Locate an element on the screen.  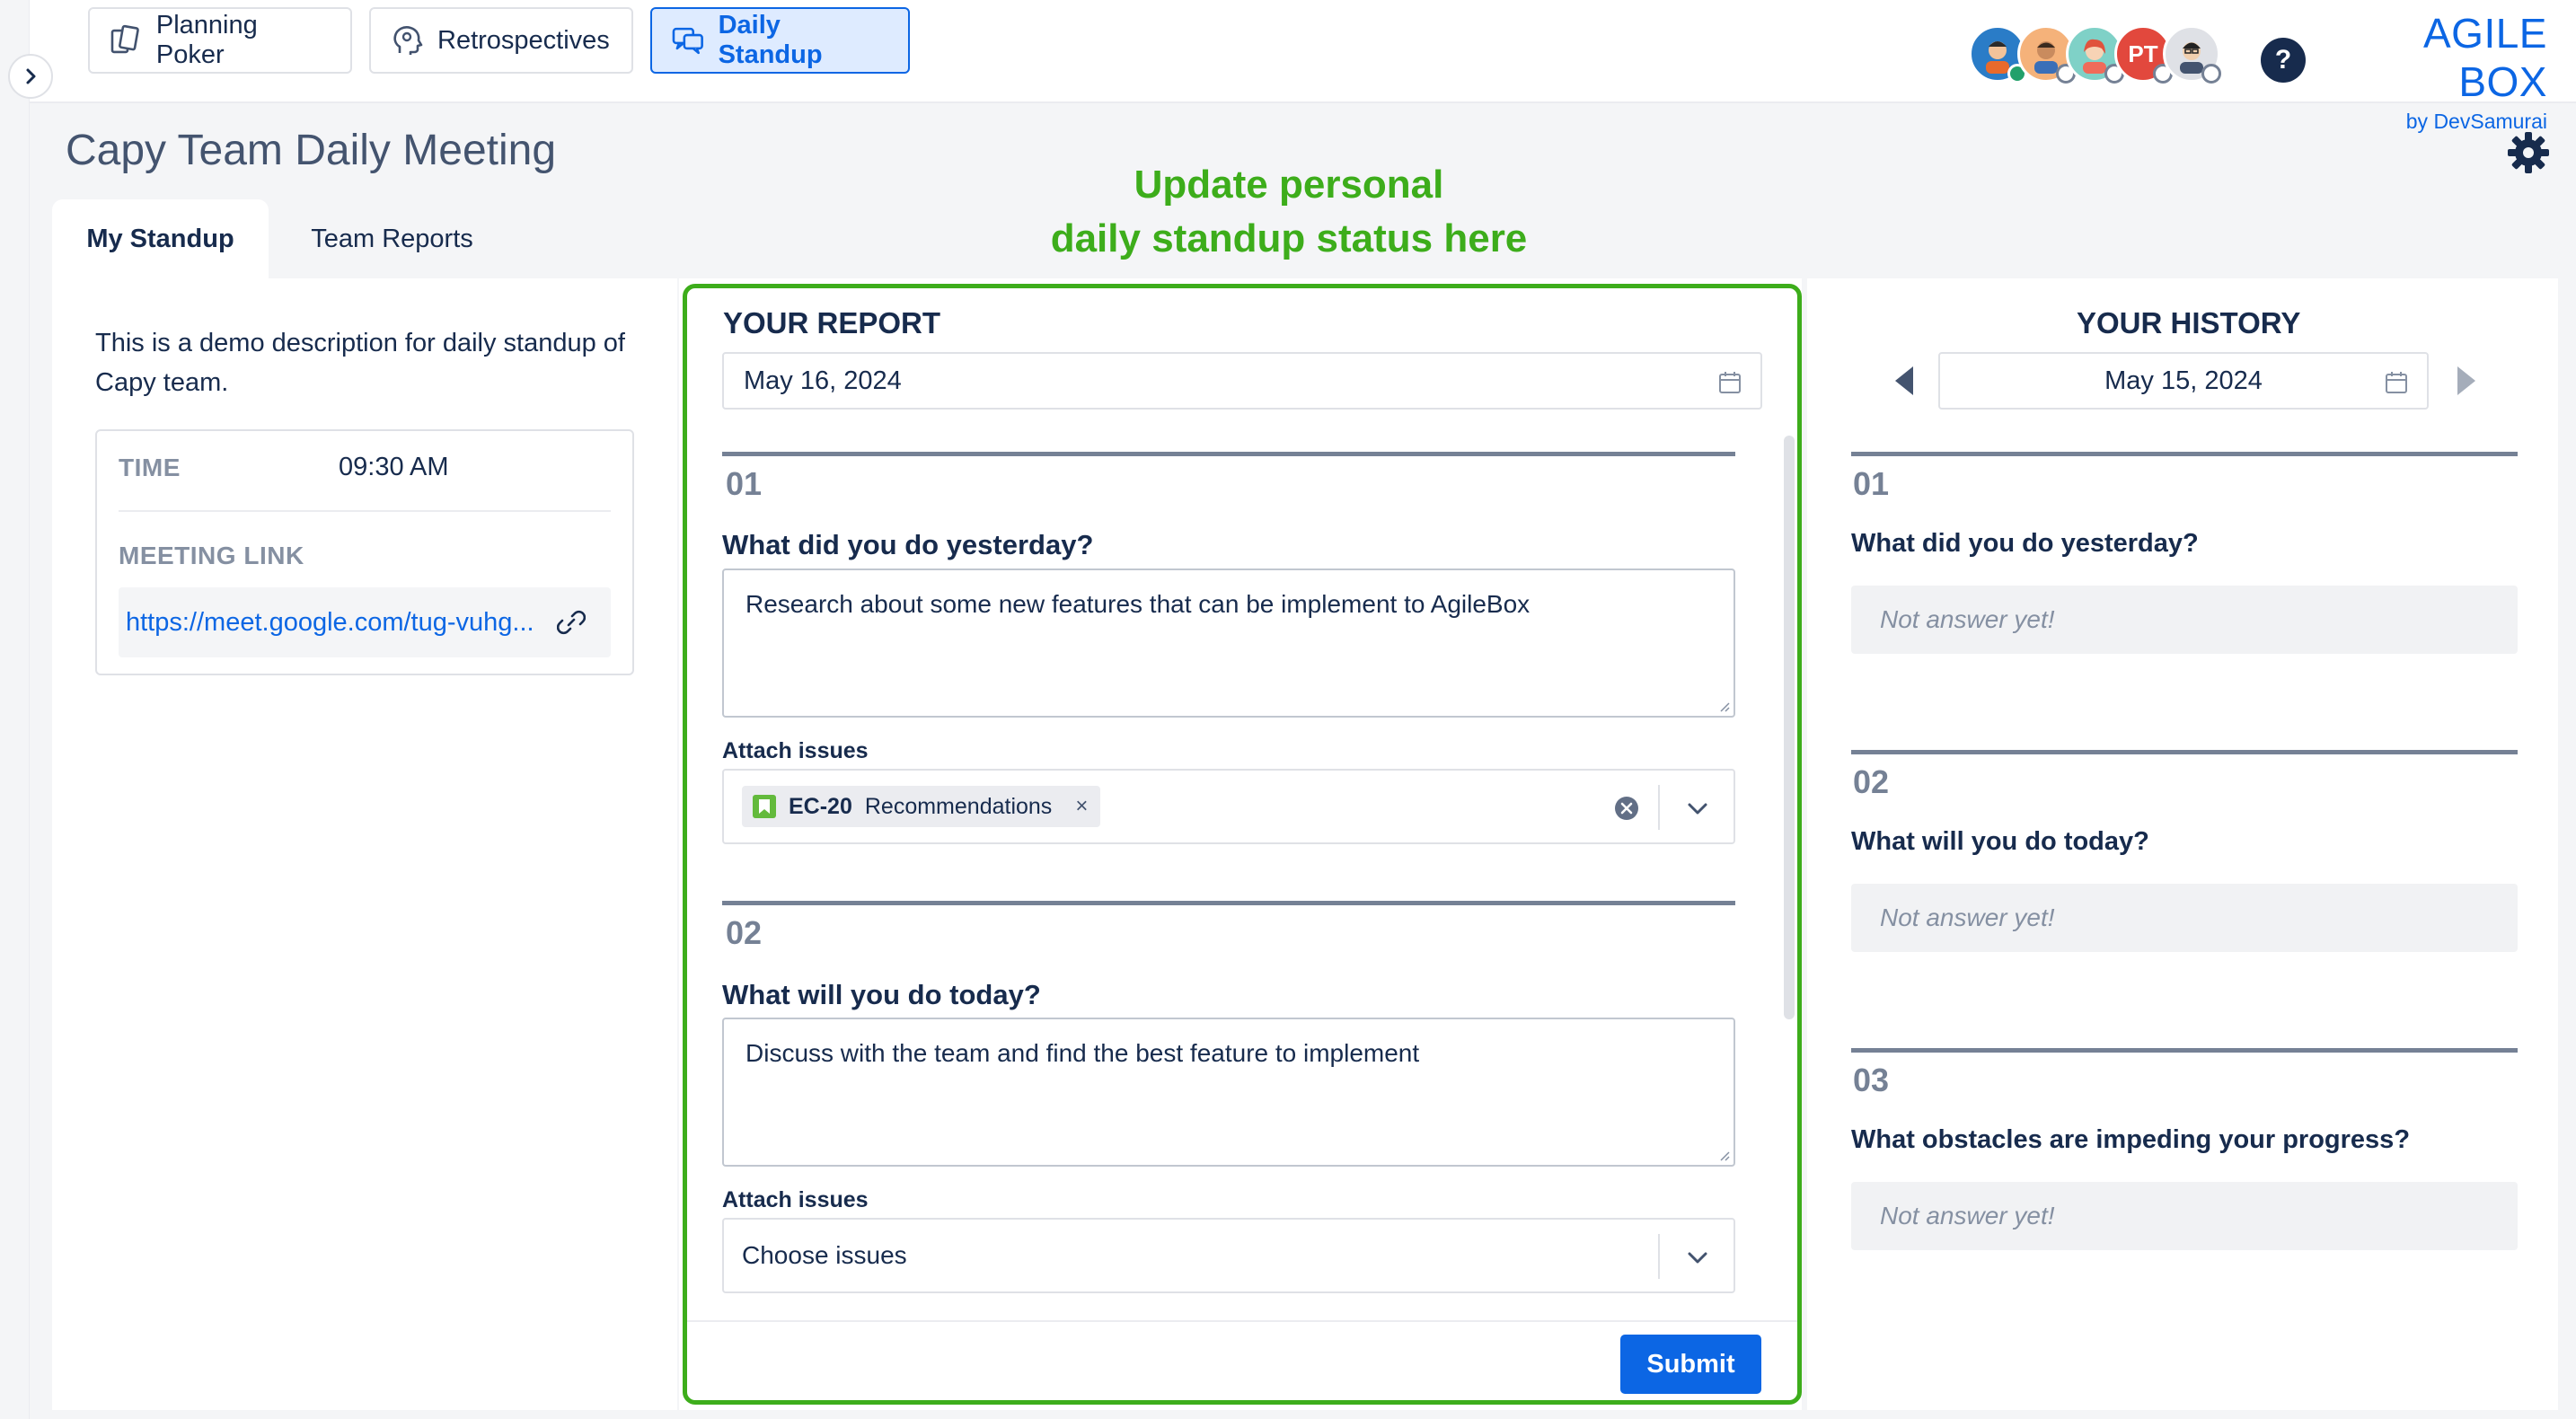
chevron-right-icon is located at coordinates (31, 76).